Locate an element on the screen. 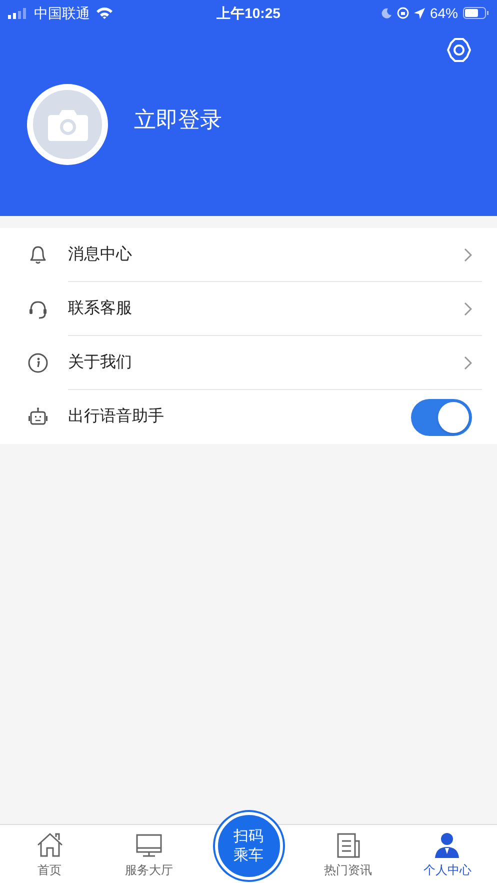 This screenshot has width=497, height=883. tab-item: 热门资讯 is located at coordinates (348, 854).